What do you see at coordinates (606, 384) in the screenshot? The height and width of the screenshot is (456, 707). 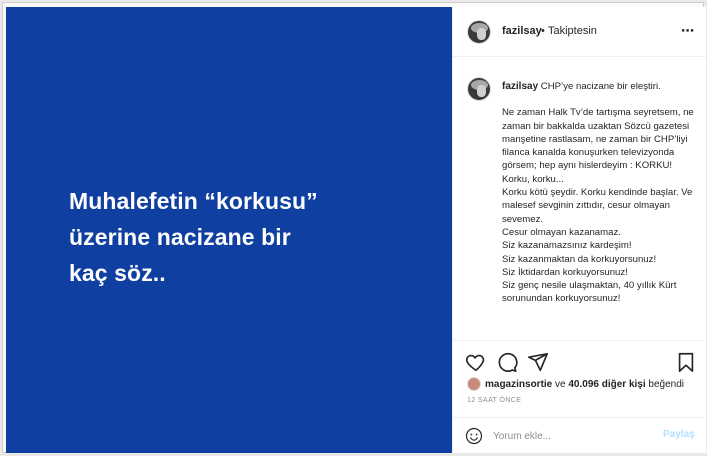 I see `likes-count: 40.096 diğer kişi` at bounding box center [606, 384].